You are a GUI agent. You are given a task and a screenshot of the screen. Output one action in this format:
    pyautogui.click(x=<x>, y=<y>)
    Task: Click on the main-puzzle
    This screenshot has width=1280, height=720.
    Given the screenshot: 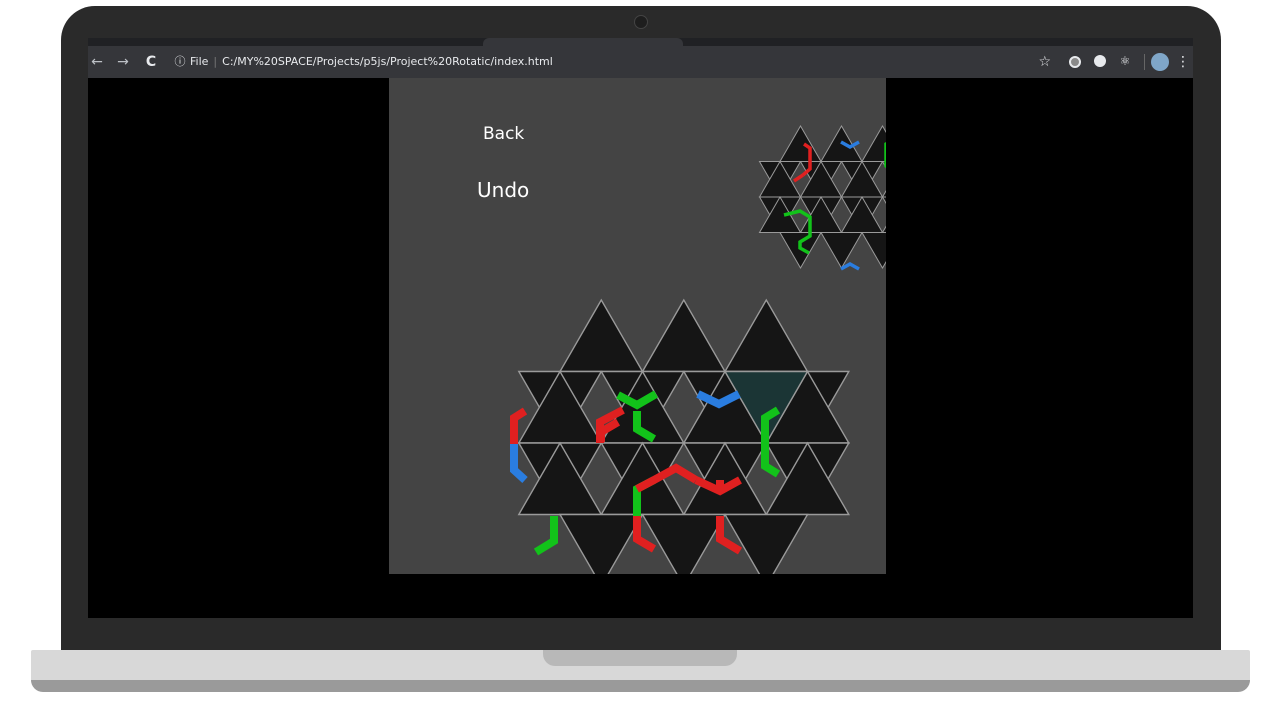 What is the action you would take?
    pyautogui.click(x=680, y=436)
    